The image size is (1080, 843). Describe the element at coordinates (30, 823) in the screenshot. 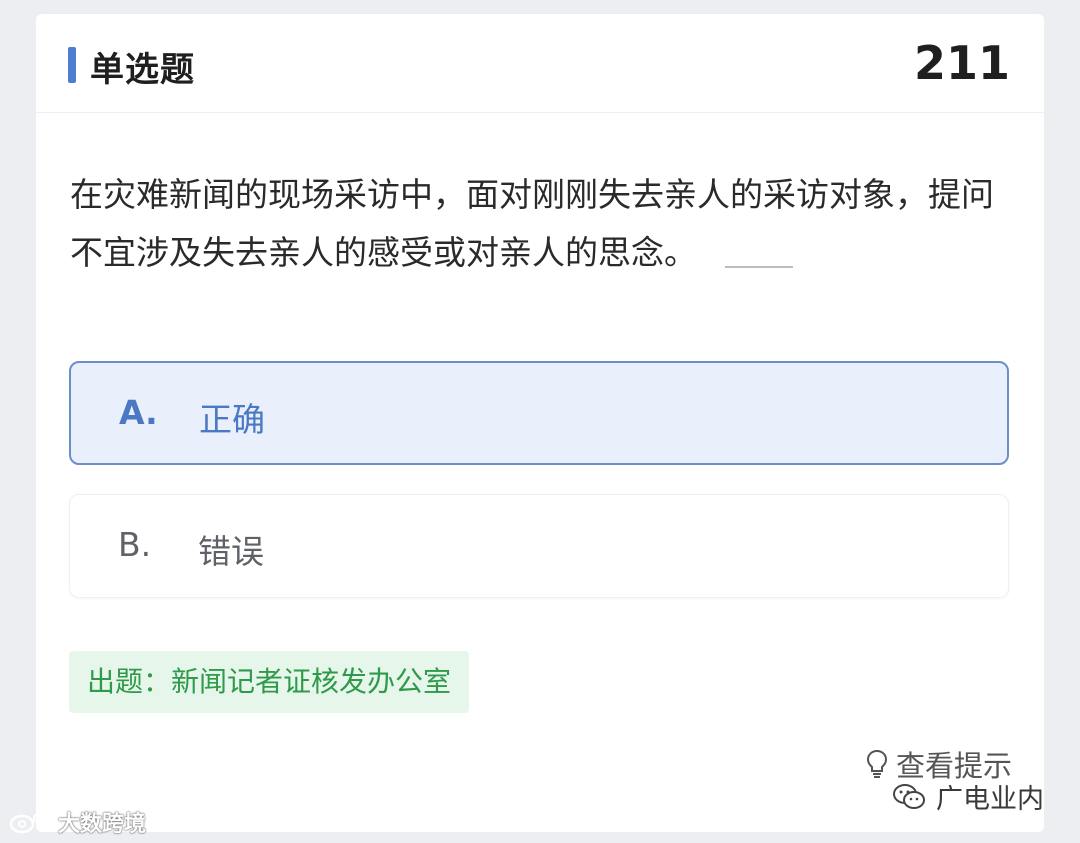

I see `weibo-icon` at that location.